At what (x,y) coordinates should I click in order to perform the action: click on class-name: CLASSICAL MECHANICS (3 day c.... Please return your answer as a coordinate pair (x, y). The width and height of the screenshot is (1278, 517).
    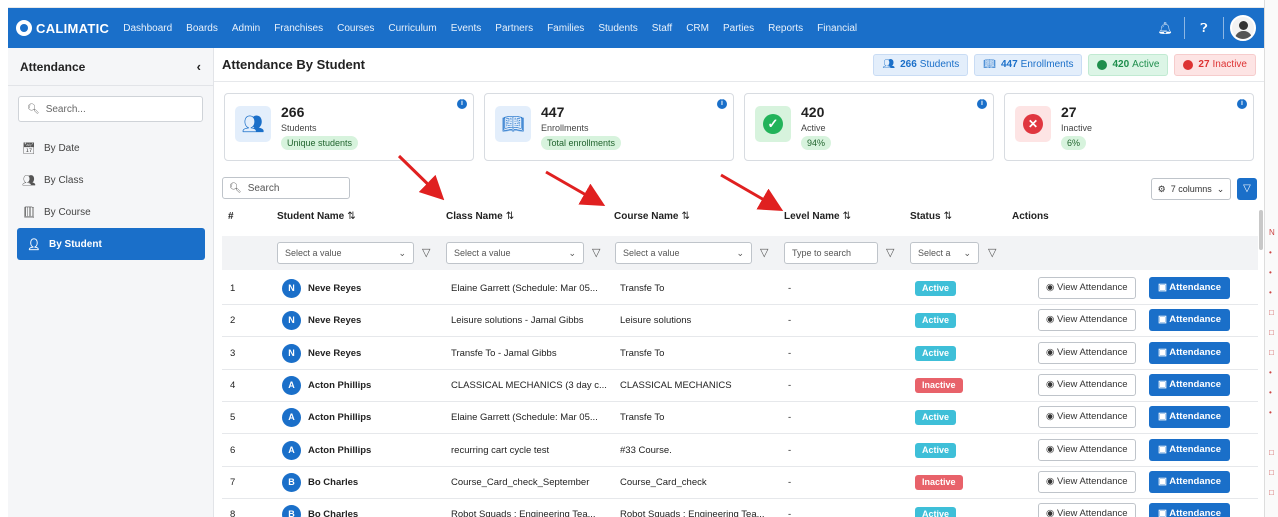
    Looking at the image, I should click on (529, 385).